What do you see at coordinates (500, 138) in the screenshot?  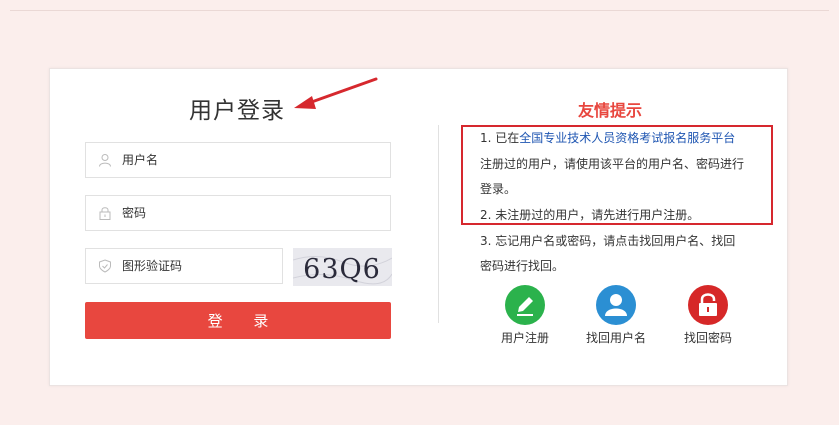 I see `tip-1-prefix: 1. 已在` at bounding box center [500, 138].